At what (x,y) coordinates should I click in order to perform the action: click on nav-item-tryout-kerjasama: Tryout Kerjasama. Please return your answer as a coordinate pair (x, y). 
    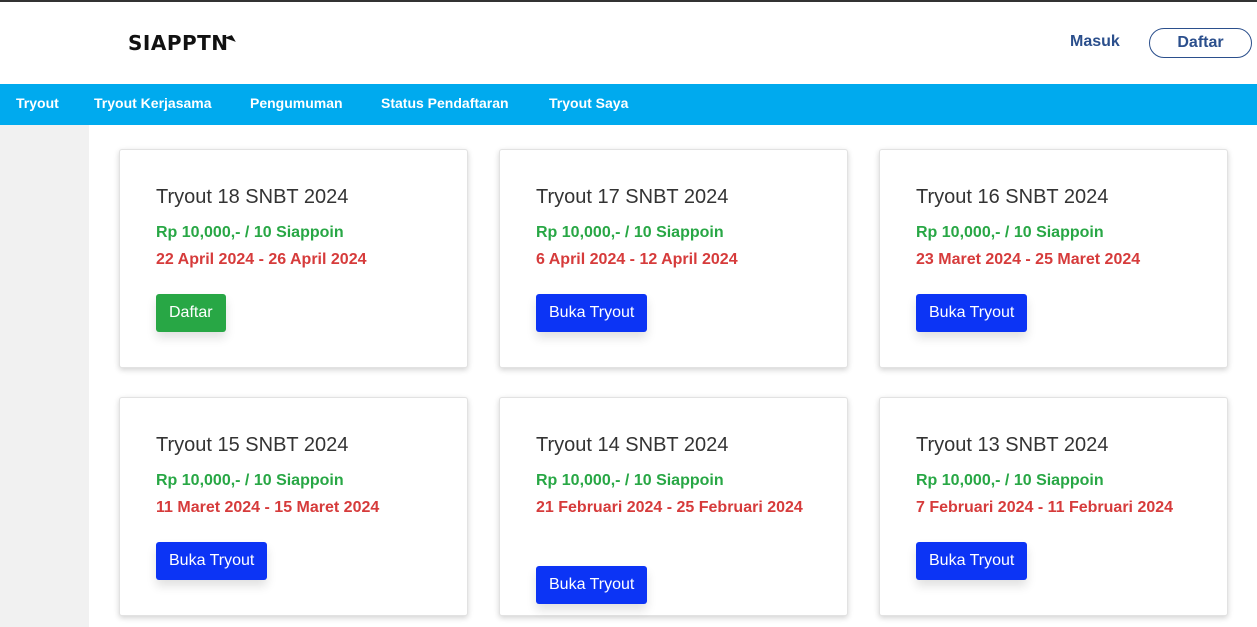
    Looking at the image, I should click on (153, 103).